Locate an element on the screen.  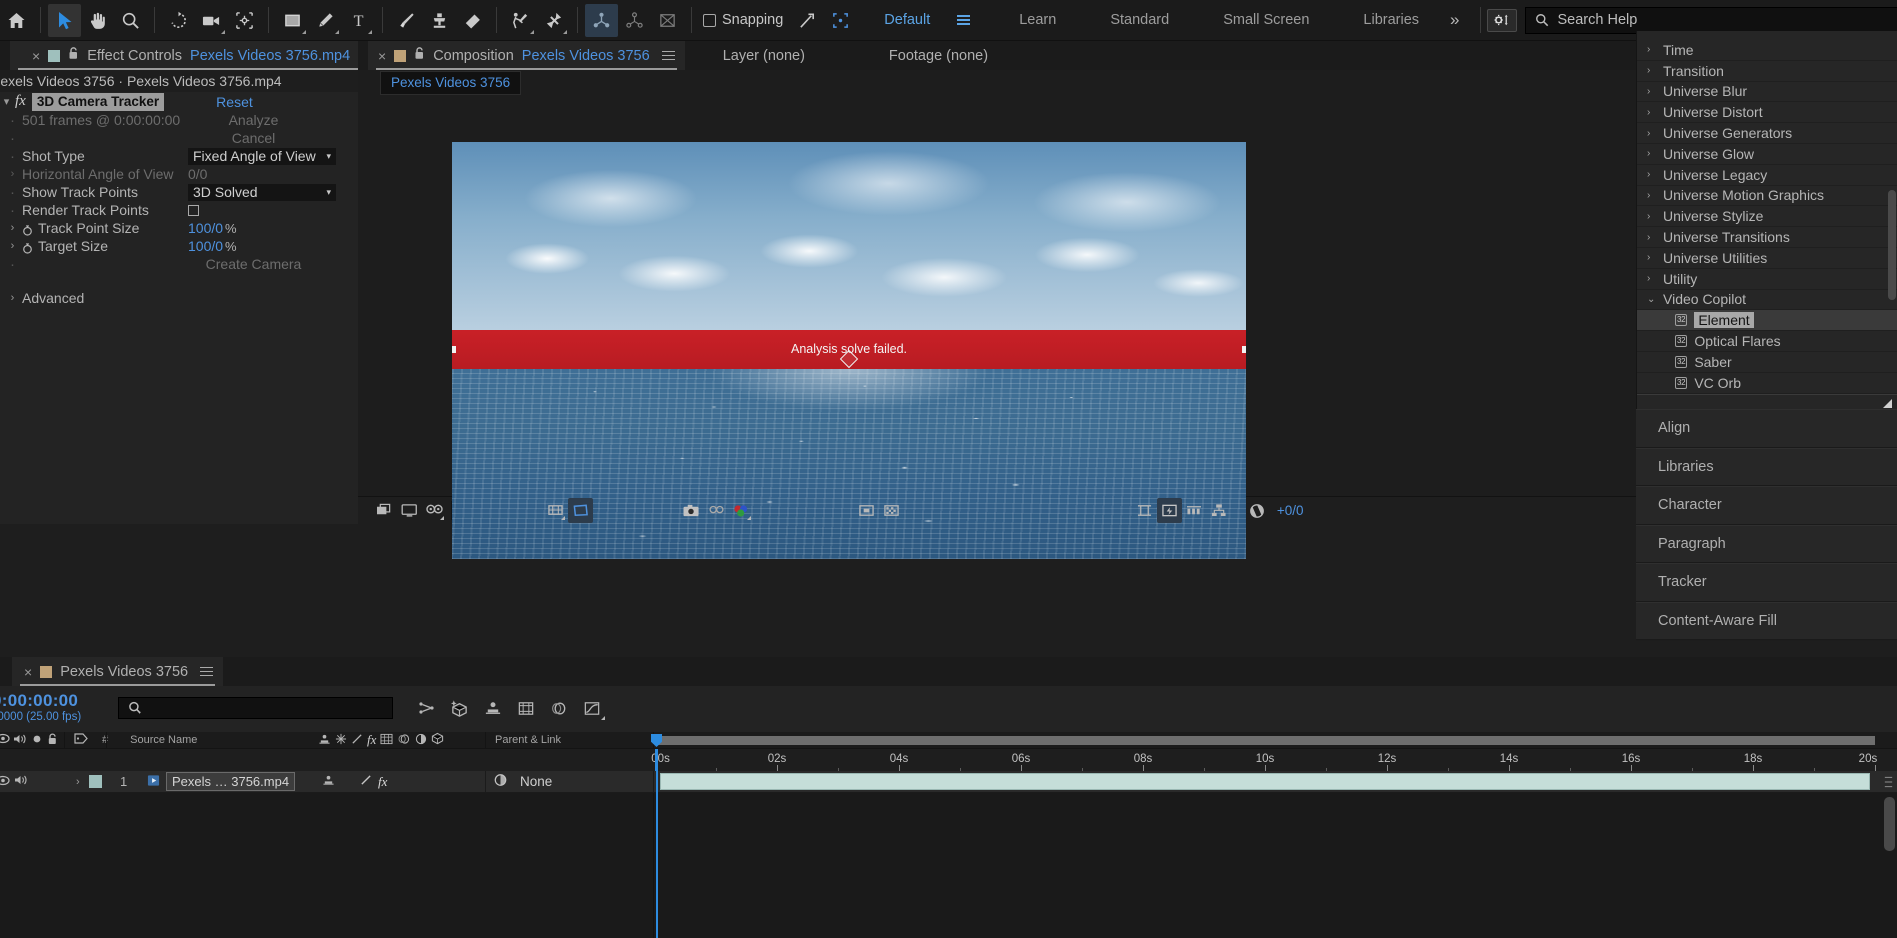
analyze-button: Analyze is located at coordinates (253, 120).